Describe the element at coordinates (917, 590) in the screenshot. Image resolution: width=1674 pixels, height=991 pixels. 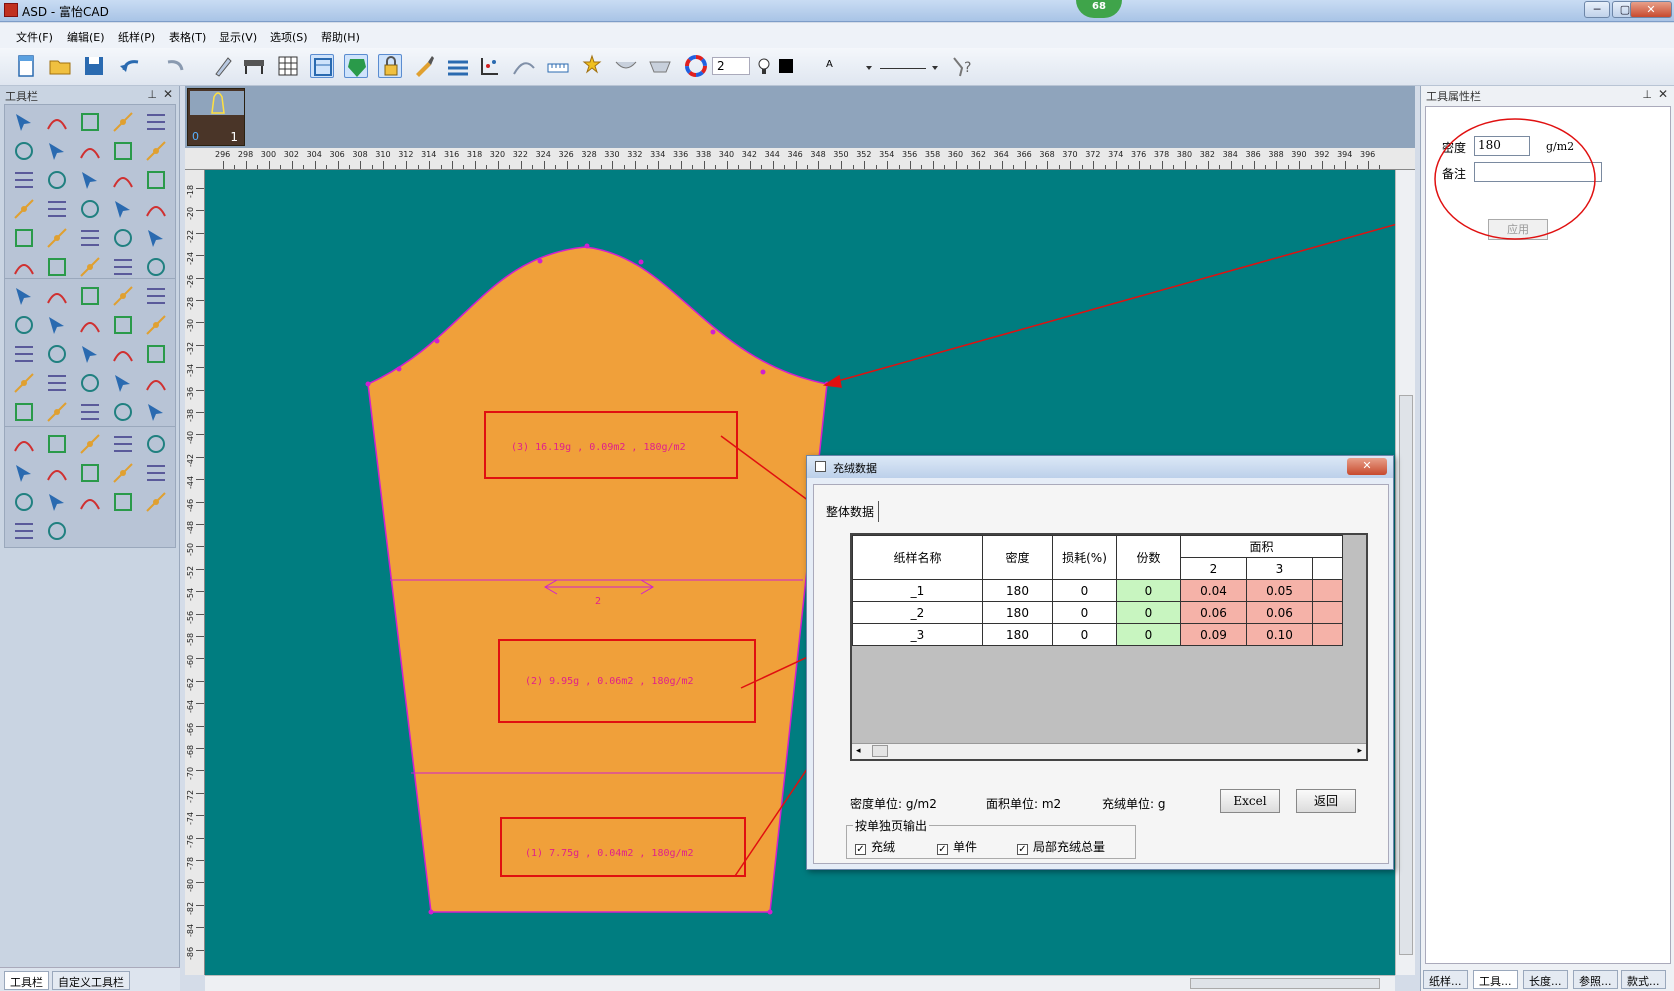
I see `cell-name: _1` at that location.